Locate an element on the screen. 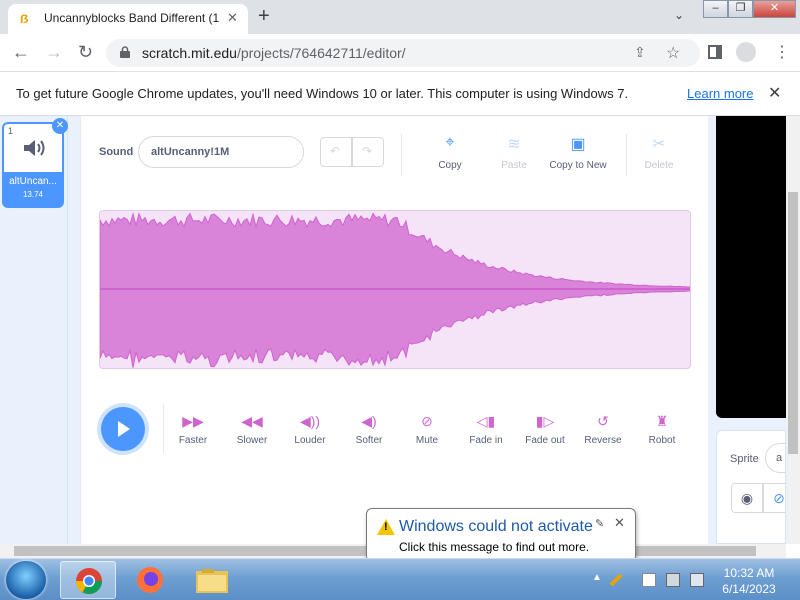  scissors-icon: ✂ is located at coordinates (659, 144).